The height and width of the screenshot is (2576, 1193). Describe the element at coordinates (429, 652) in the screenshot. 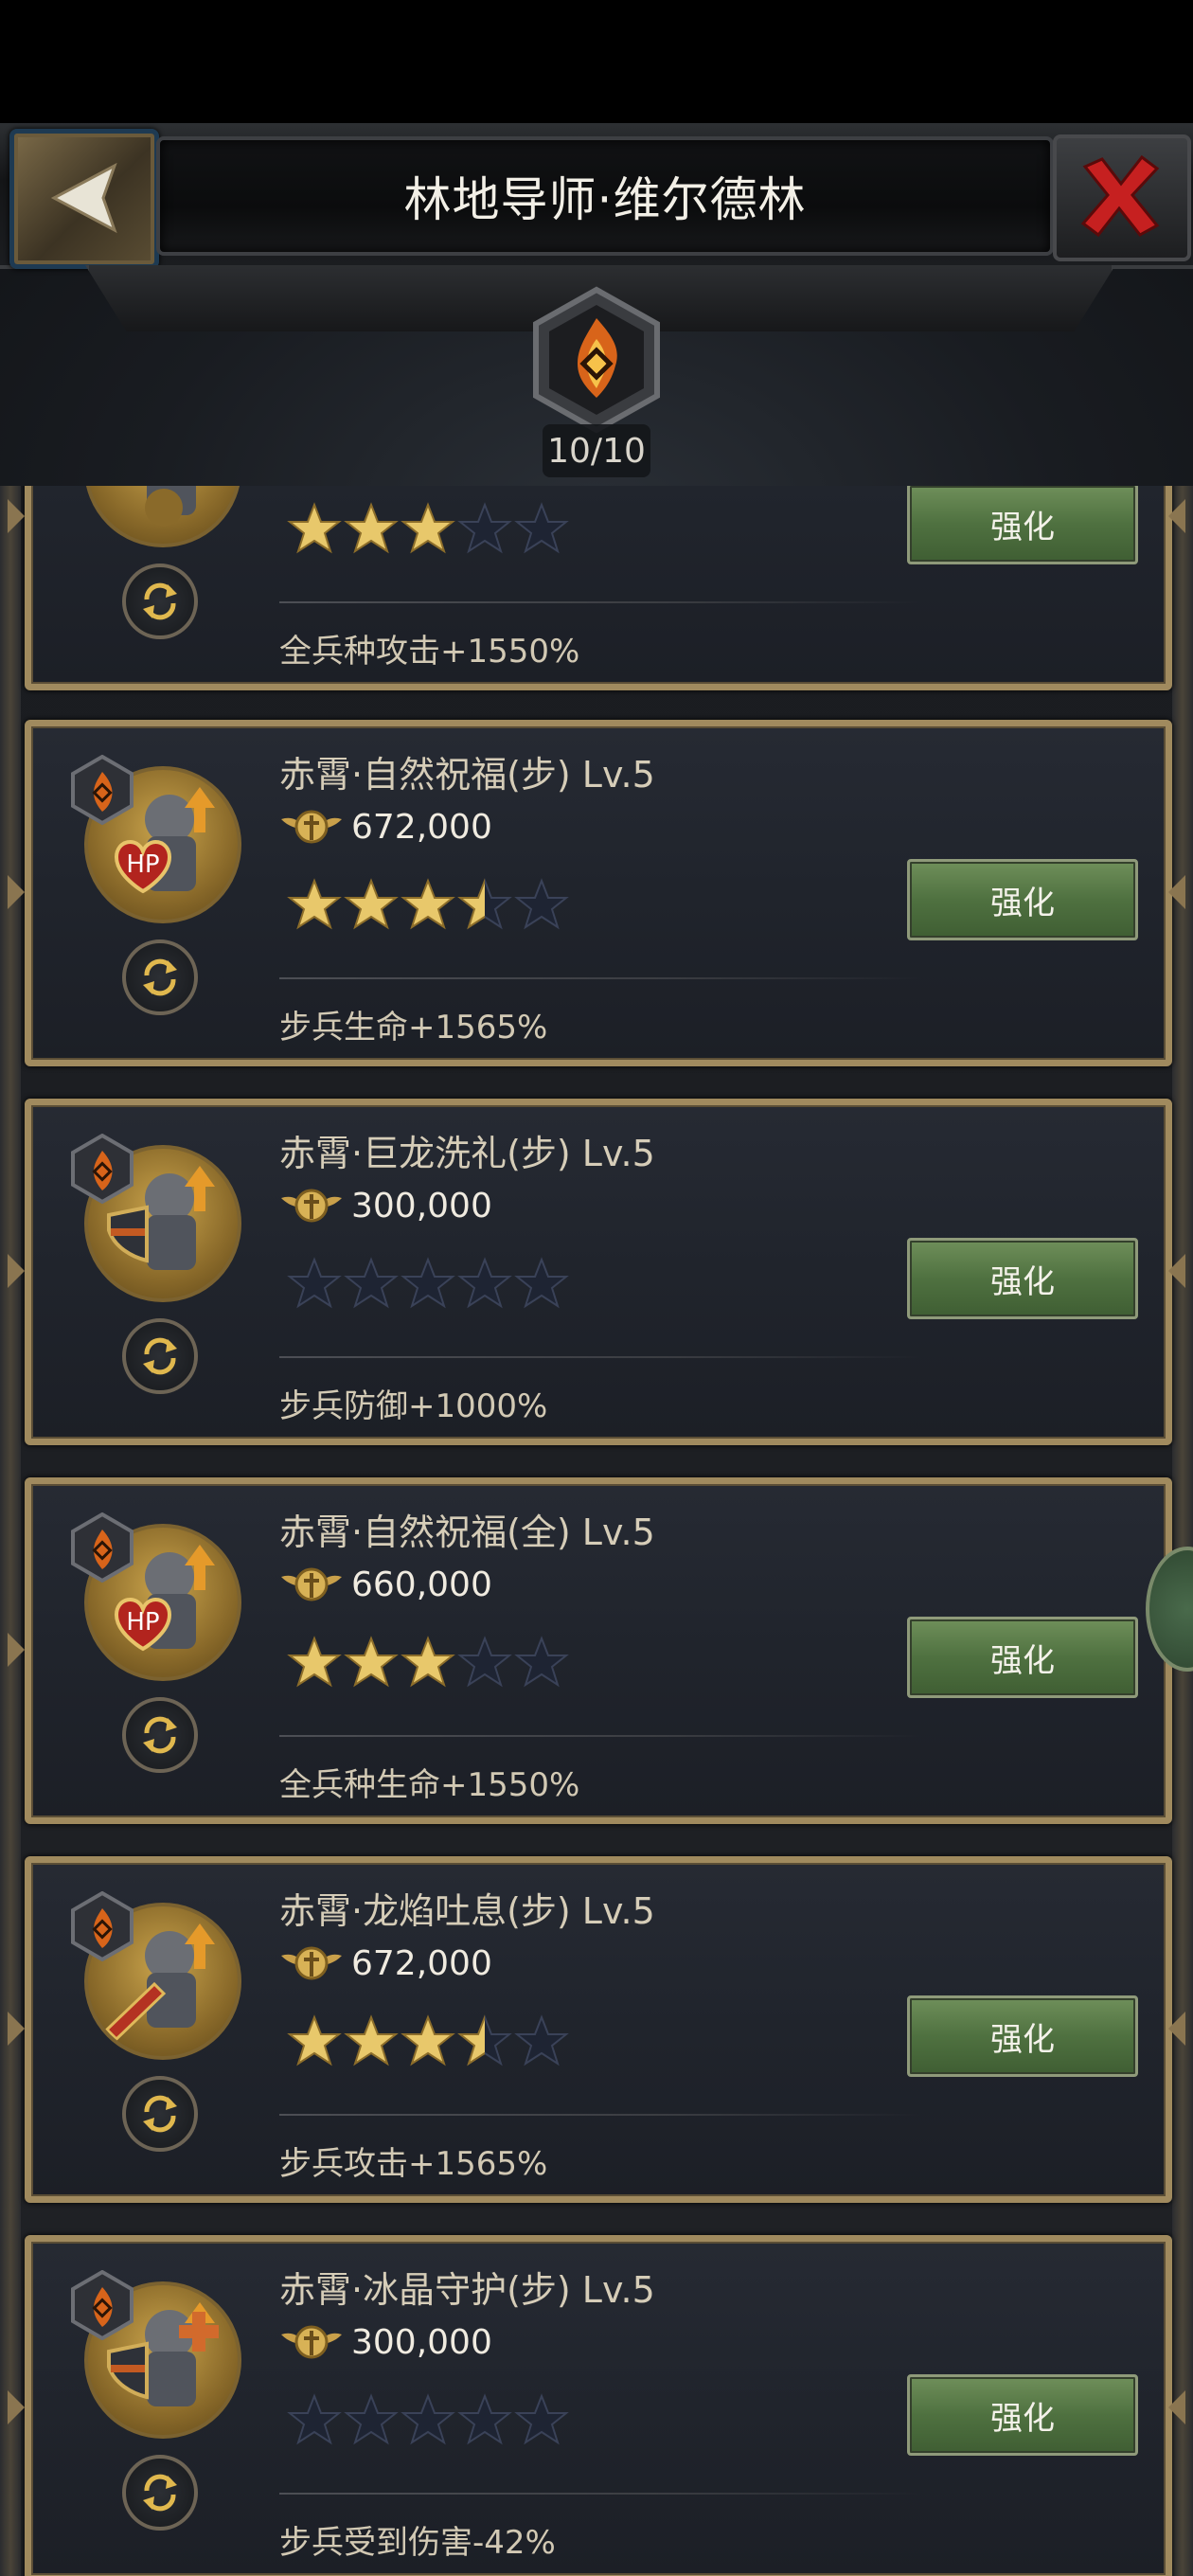

I see `skill-effect: 全兵种攻击+1550%` at that location.